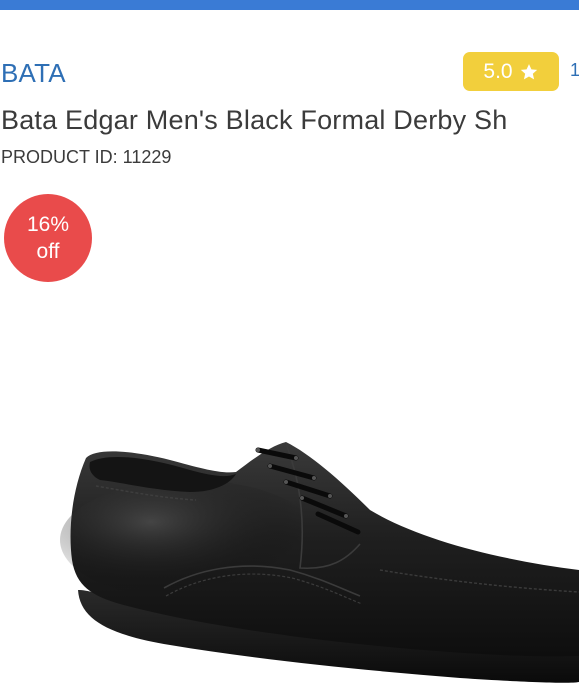 This screenshot has width=579, height=700. I want to click on product-id: PRODUCT ID: 11229, so click(86, 157).